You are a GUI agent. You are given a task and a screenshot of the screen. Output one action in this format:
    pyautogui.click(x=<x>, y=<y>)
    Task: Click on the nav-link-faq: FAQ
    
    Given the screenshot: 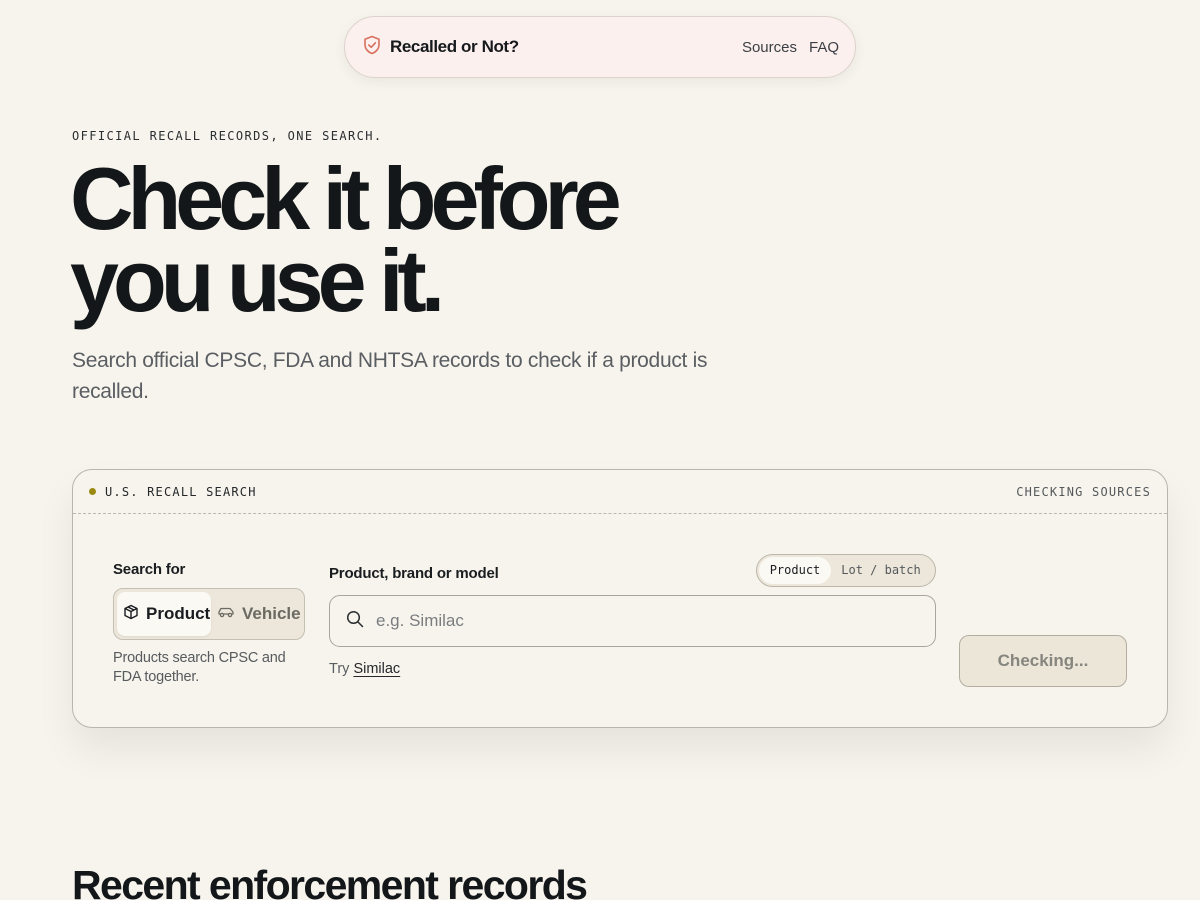 What is the action you would take?
    pyautogui.click(x=824, y=47)
    